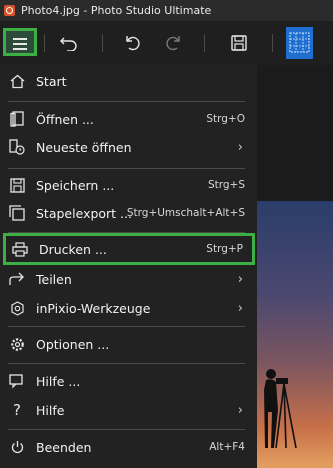 This screenshot has height=468, width=333. Describe the element at coordinates (128, 279) in the screenshot. I see `menu-item-share: Teilen ›` at that location.